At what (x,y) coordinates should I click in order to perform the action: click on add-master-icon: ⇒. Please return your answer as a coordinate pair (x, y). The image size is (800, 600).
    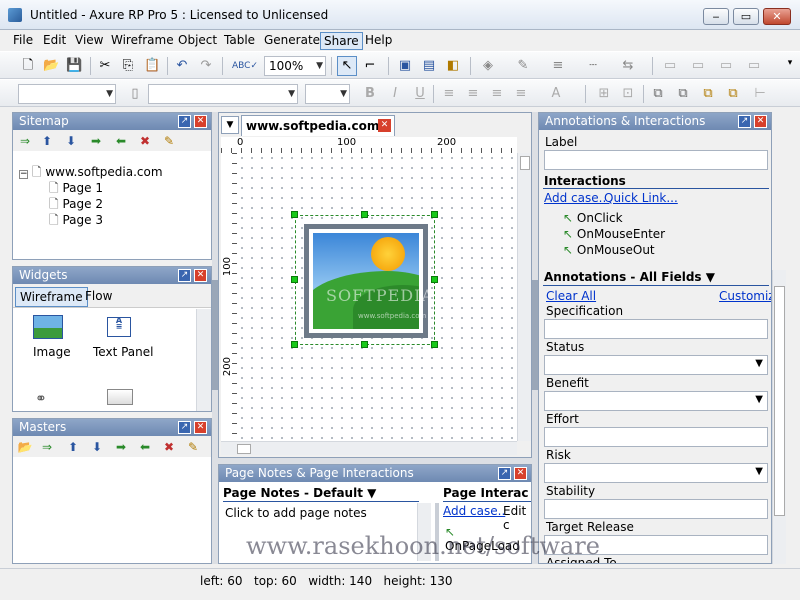
    Looking at the image, I should click on (47, 447).